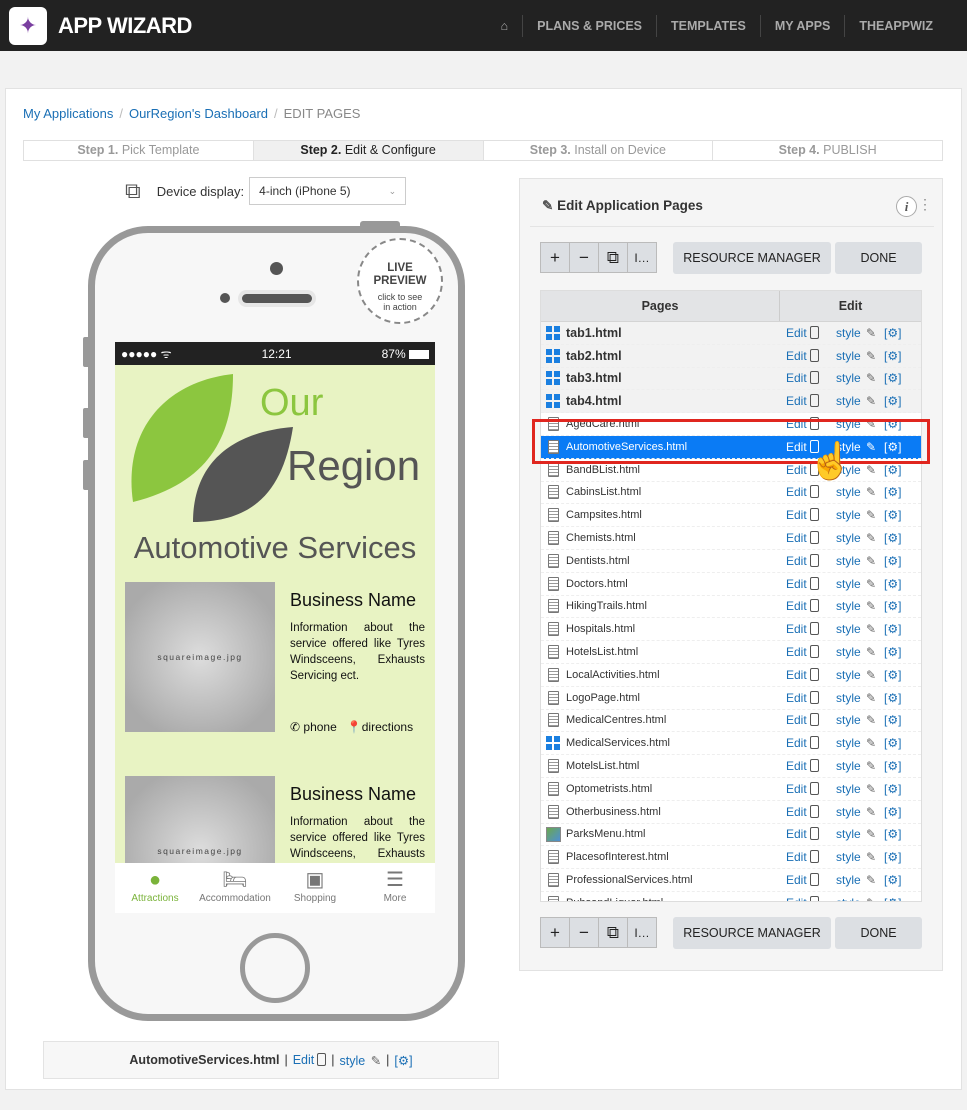 This screenshot has width=967, height=1110. Describe the element at coordinates (68, 113) in the screenshot. I see `breadcrumb-my-applications: My Applications` at that location.